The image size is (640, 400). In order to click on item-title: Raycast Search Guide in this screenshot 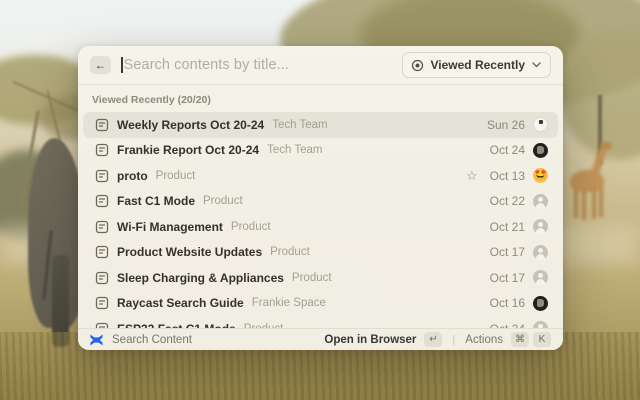, I will do `click(180, 303)`.